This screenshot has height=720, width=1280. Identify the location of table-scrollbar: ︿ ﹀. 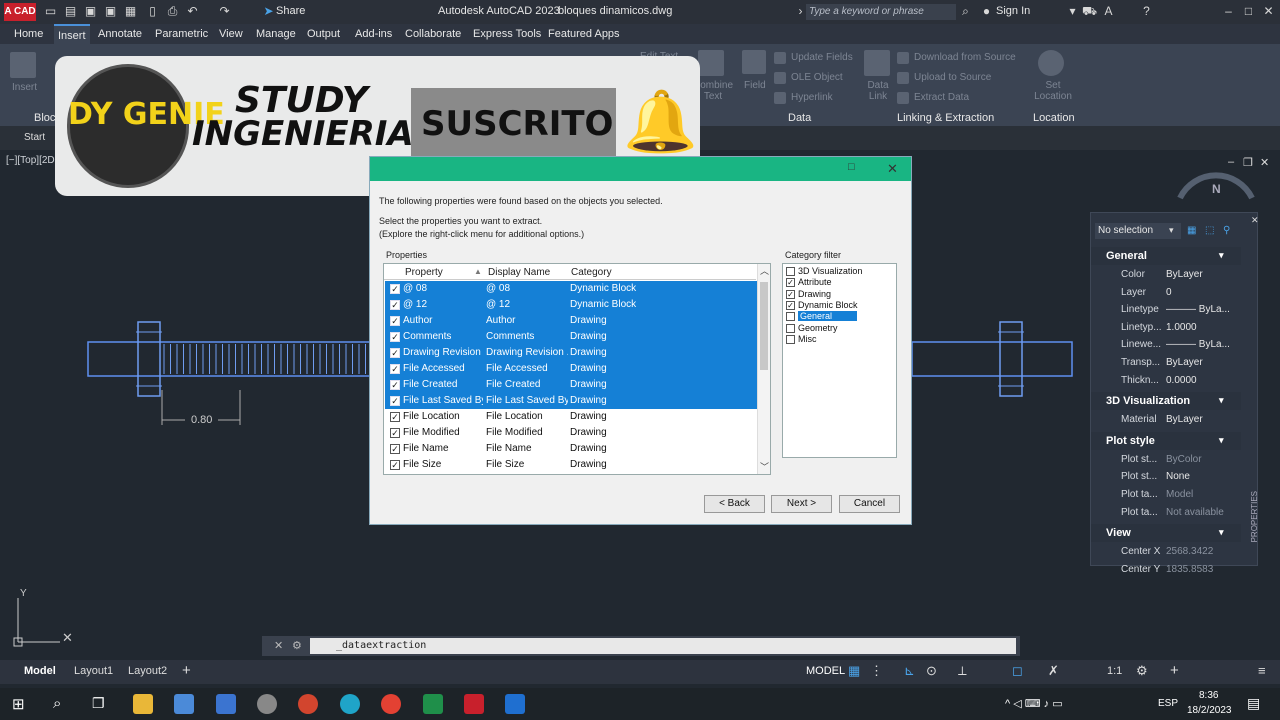
(763, 369).